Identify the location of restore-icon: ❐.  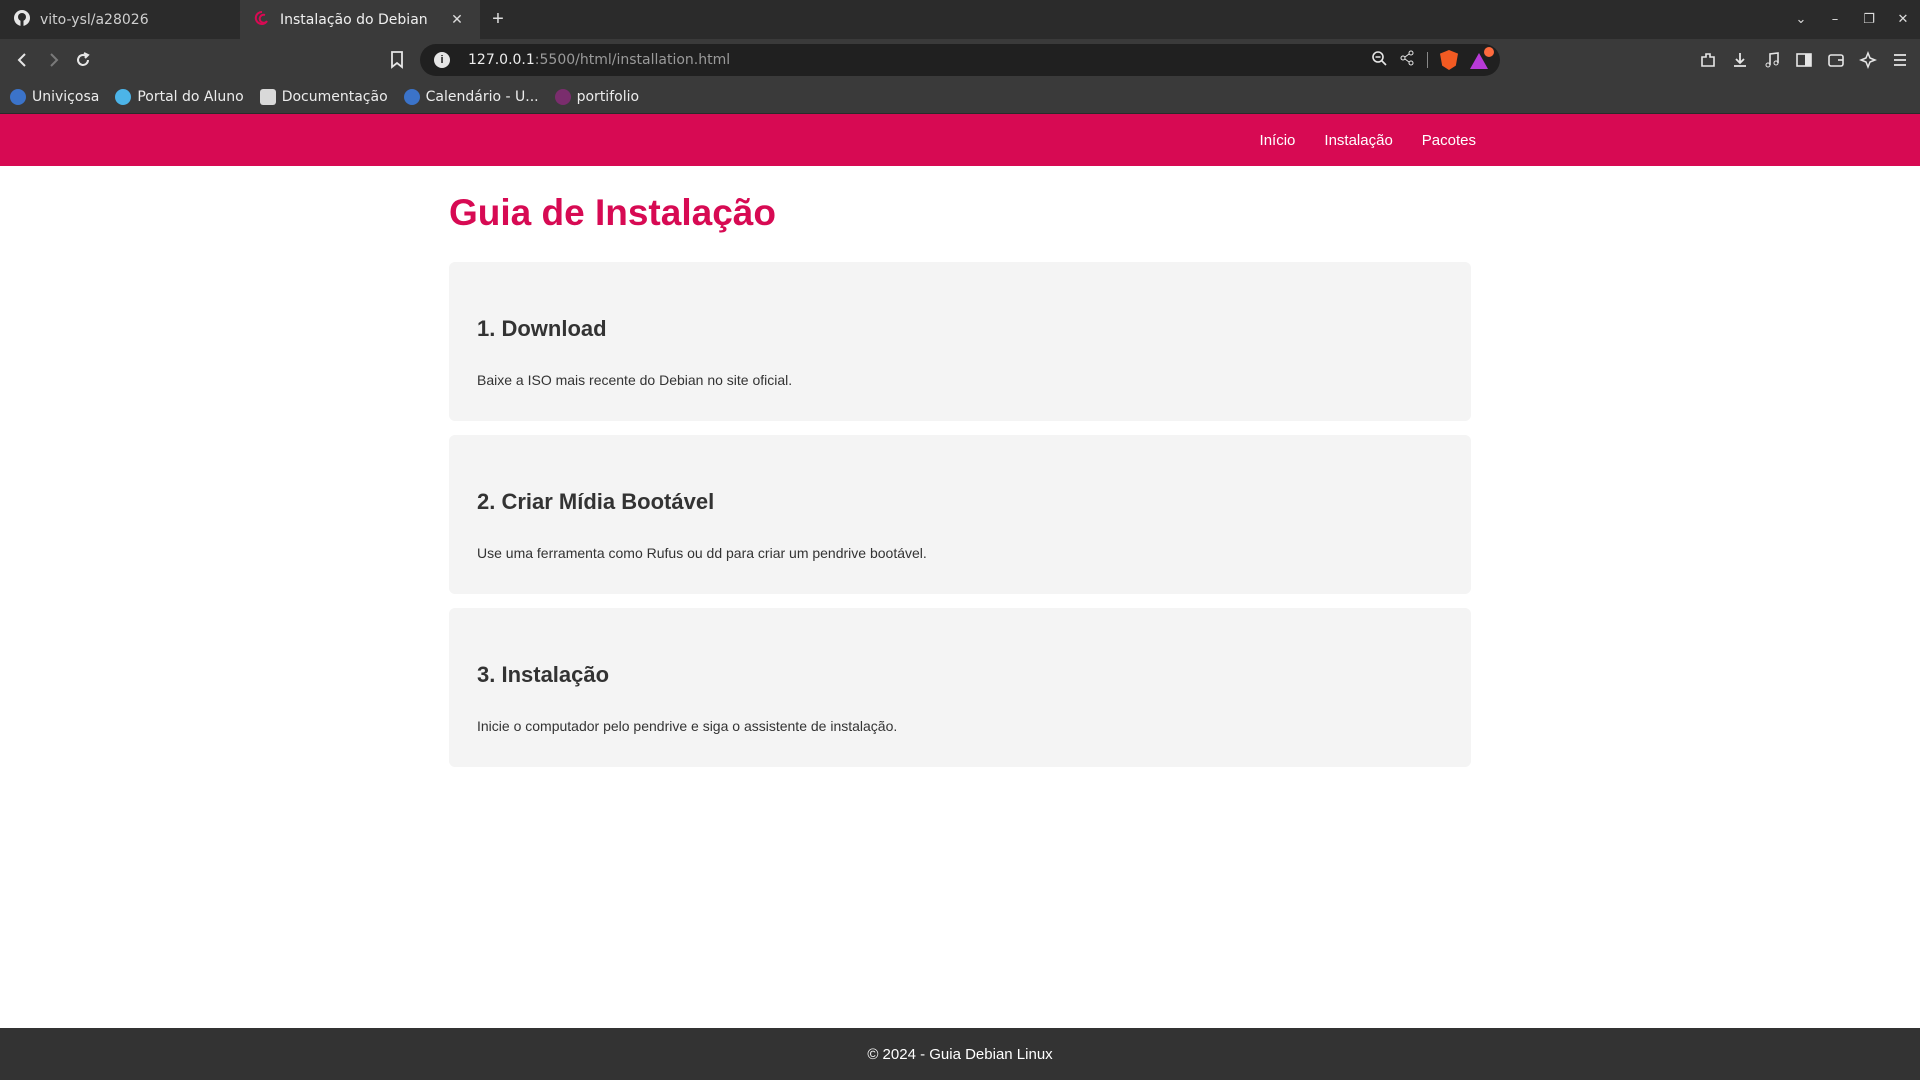
(1869, 19).